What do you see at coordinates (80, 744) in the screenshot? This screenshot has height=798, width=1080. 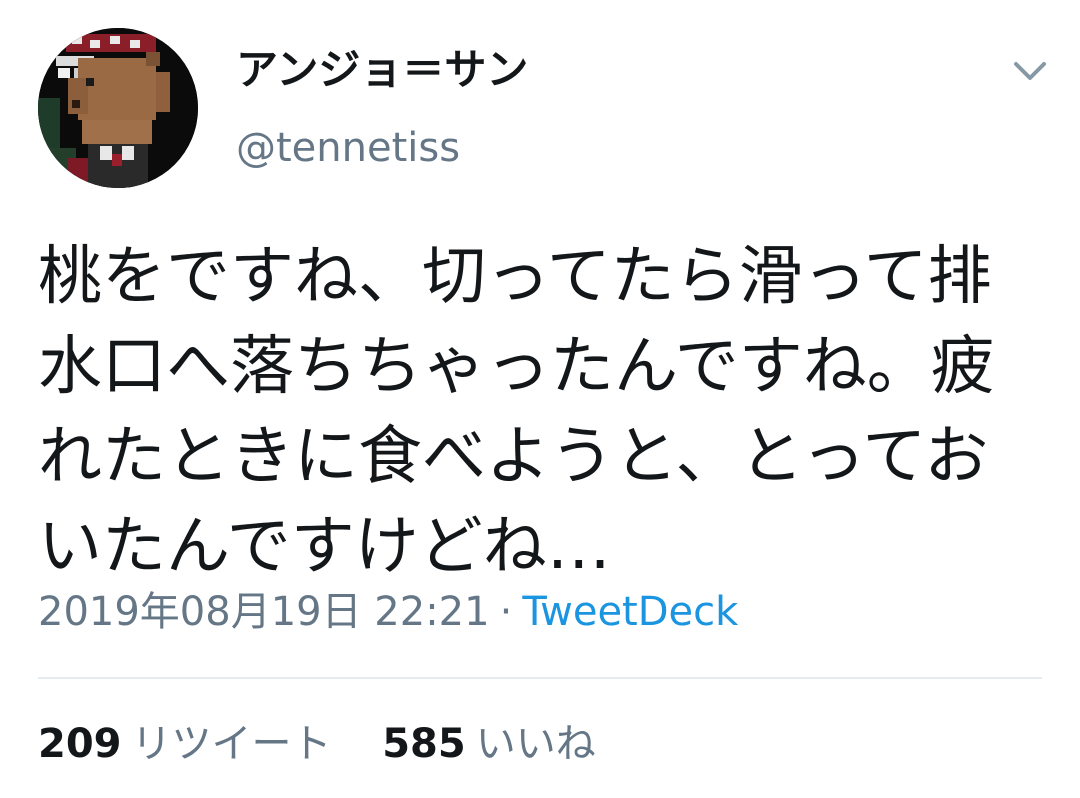 I see `retweets-count: 209` at bounding box center [80, 744].